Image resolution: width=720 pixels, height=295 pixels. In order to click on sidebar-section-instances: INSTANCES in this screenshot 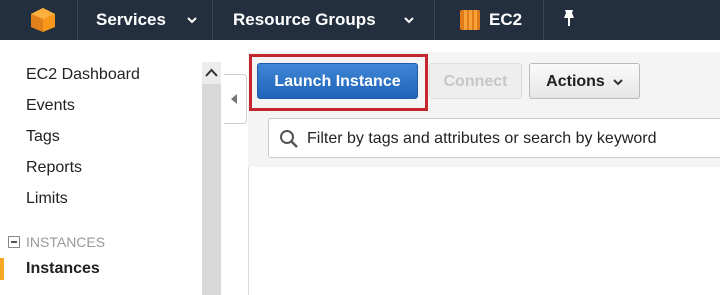, I will do `click(56, 242)`.